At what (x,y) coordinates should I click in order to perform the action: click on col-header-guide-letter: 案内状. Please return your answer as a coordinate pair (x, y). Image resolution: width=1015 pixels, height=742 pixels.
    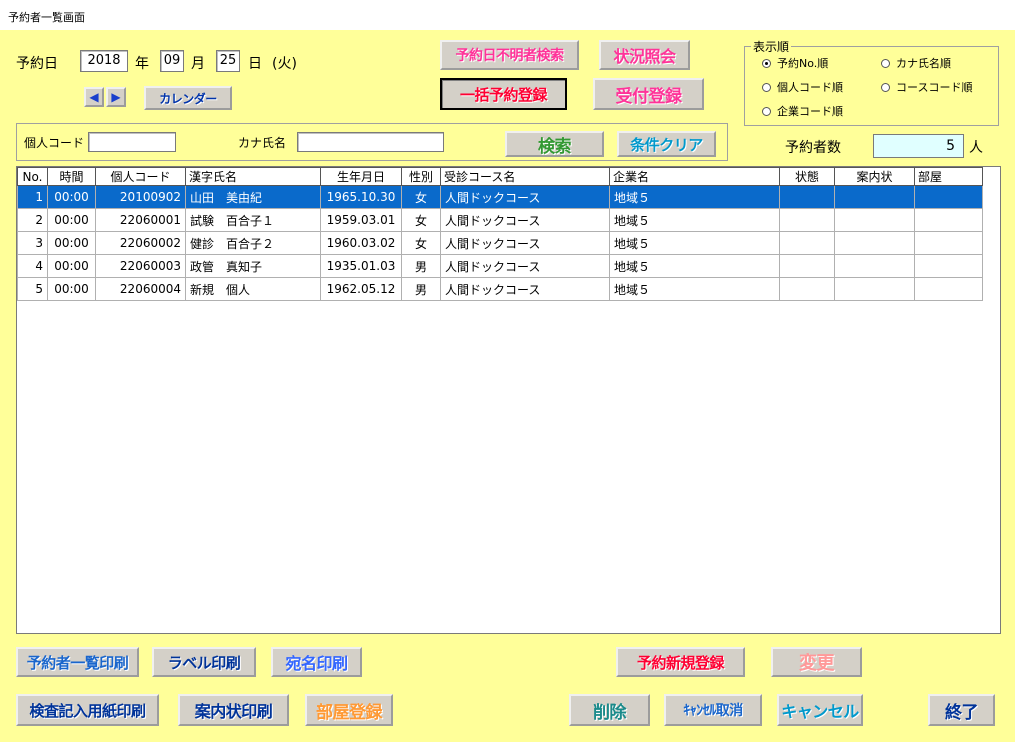
    Looking at the image, I should click on (874, 176).